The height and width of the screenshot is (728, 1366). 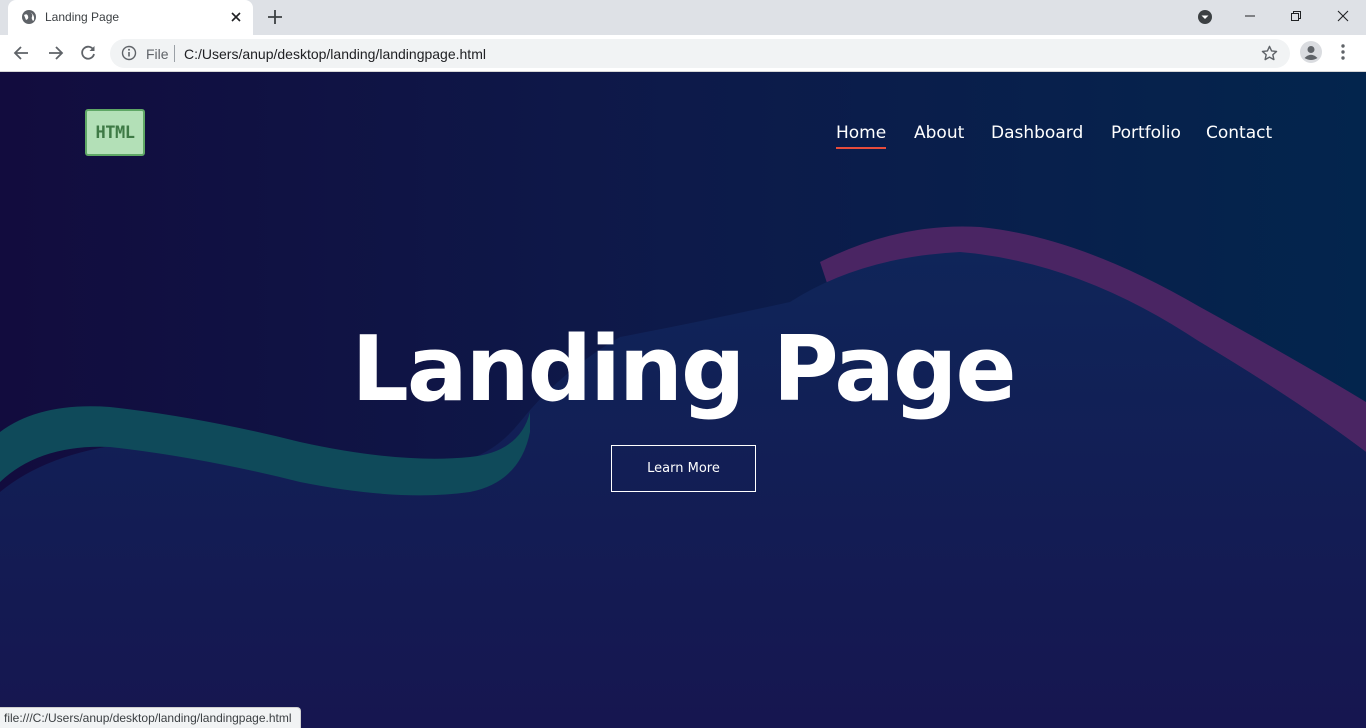 What do you see at coordinates (129, 53) in the screenshot?
I see `info-icon` at bounding box center [129, 53].